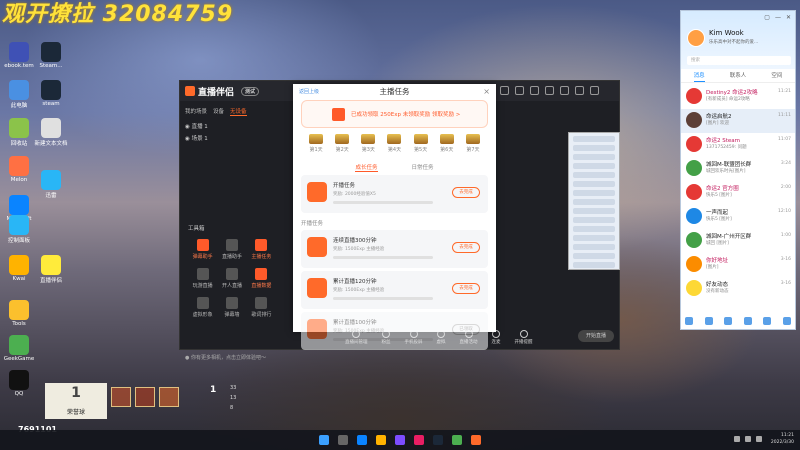 This screenshot has height=450, width=800. Describe the element at coordinates (738, 169) in the screenshot. I see `chat-item: 城回M-联盟团长群 城回欢乐时光[图片] 3:24` at that location.